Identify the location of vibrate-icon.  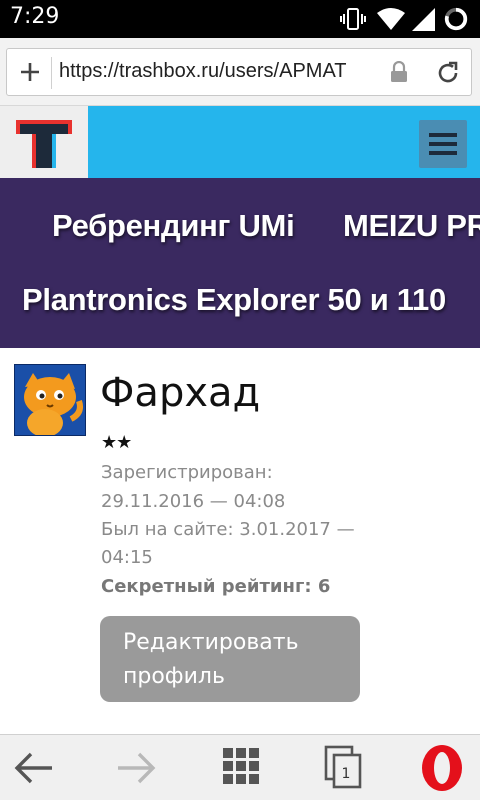
(353, 19).